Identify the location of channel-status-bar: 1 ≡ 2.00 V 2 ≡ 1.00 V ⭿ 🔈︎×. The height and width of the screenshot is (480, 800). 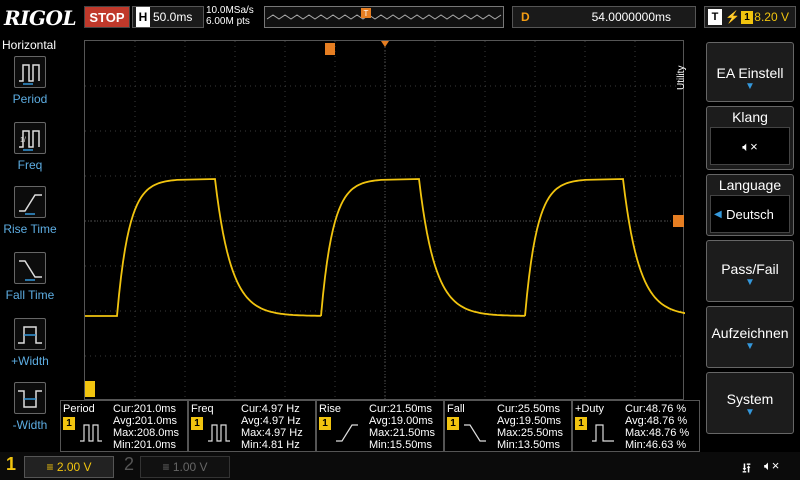
(400, 466).